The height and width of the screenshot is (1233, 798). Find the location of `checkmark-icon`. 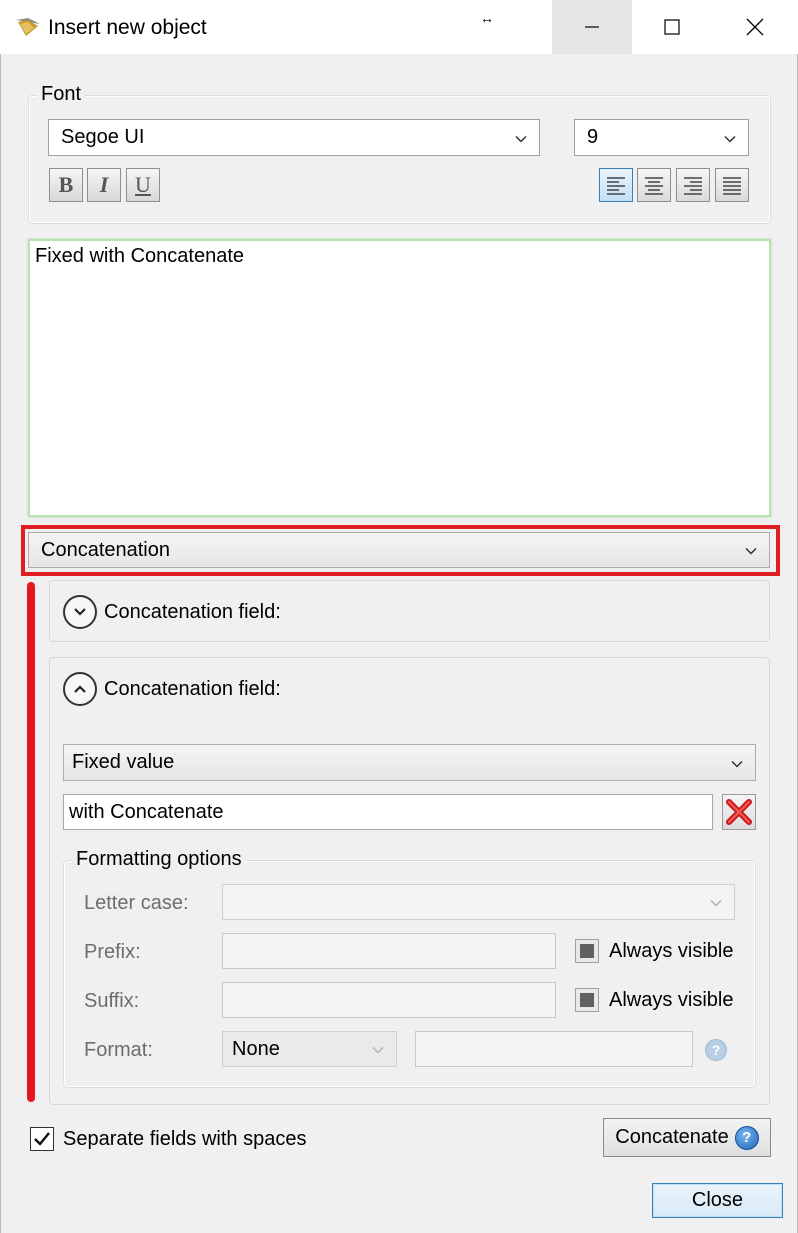

checkmark-icon is located at coordinates (42, 1139).